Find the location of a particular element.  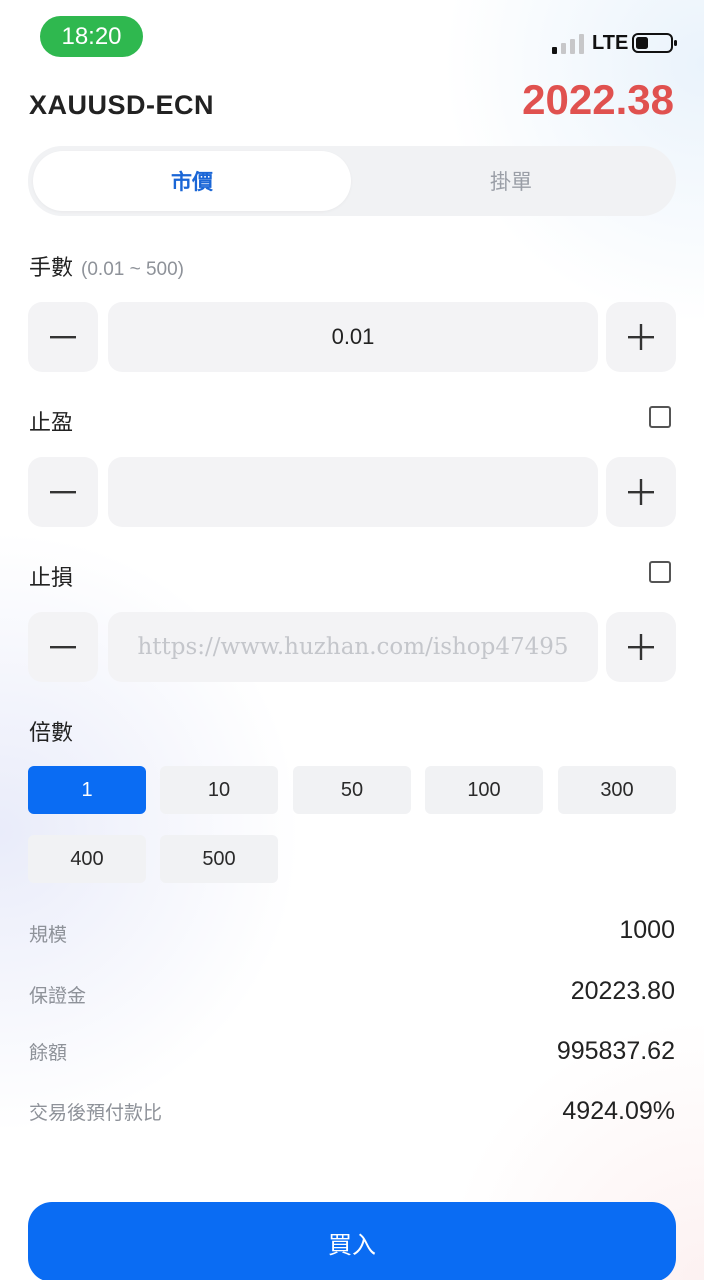

lots-increase-button is located at coordinates (641, 337).